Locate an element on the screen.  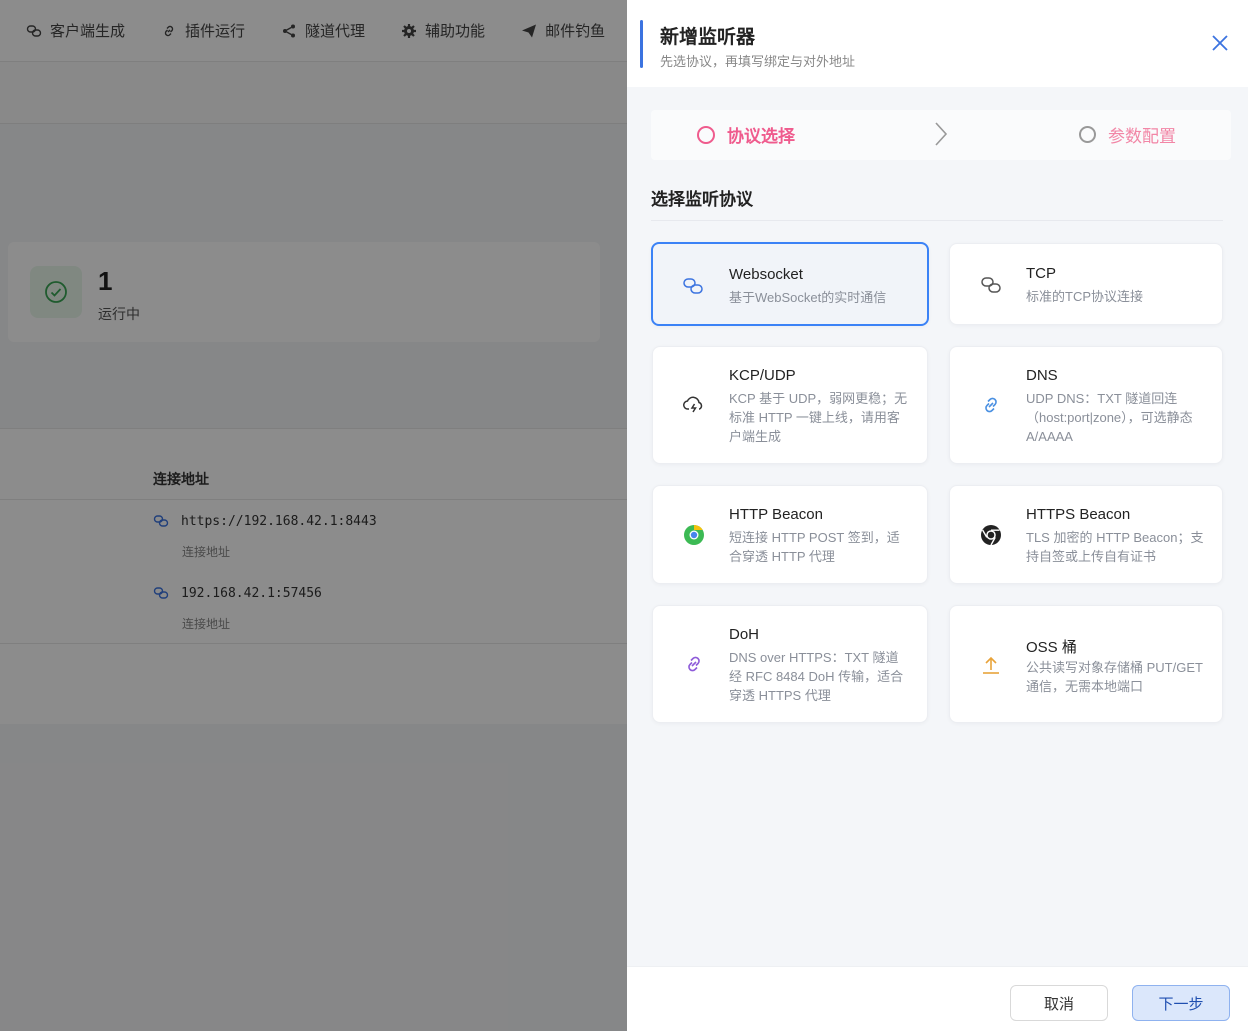
chevron-right-icon is located at coordinates (941, 134).